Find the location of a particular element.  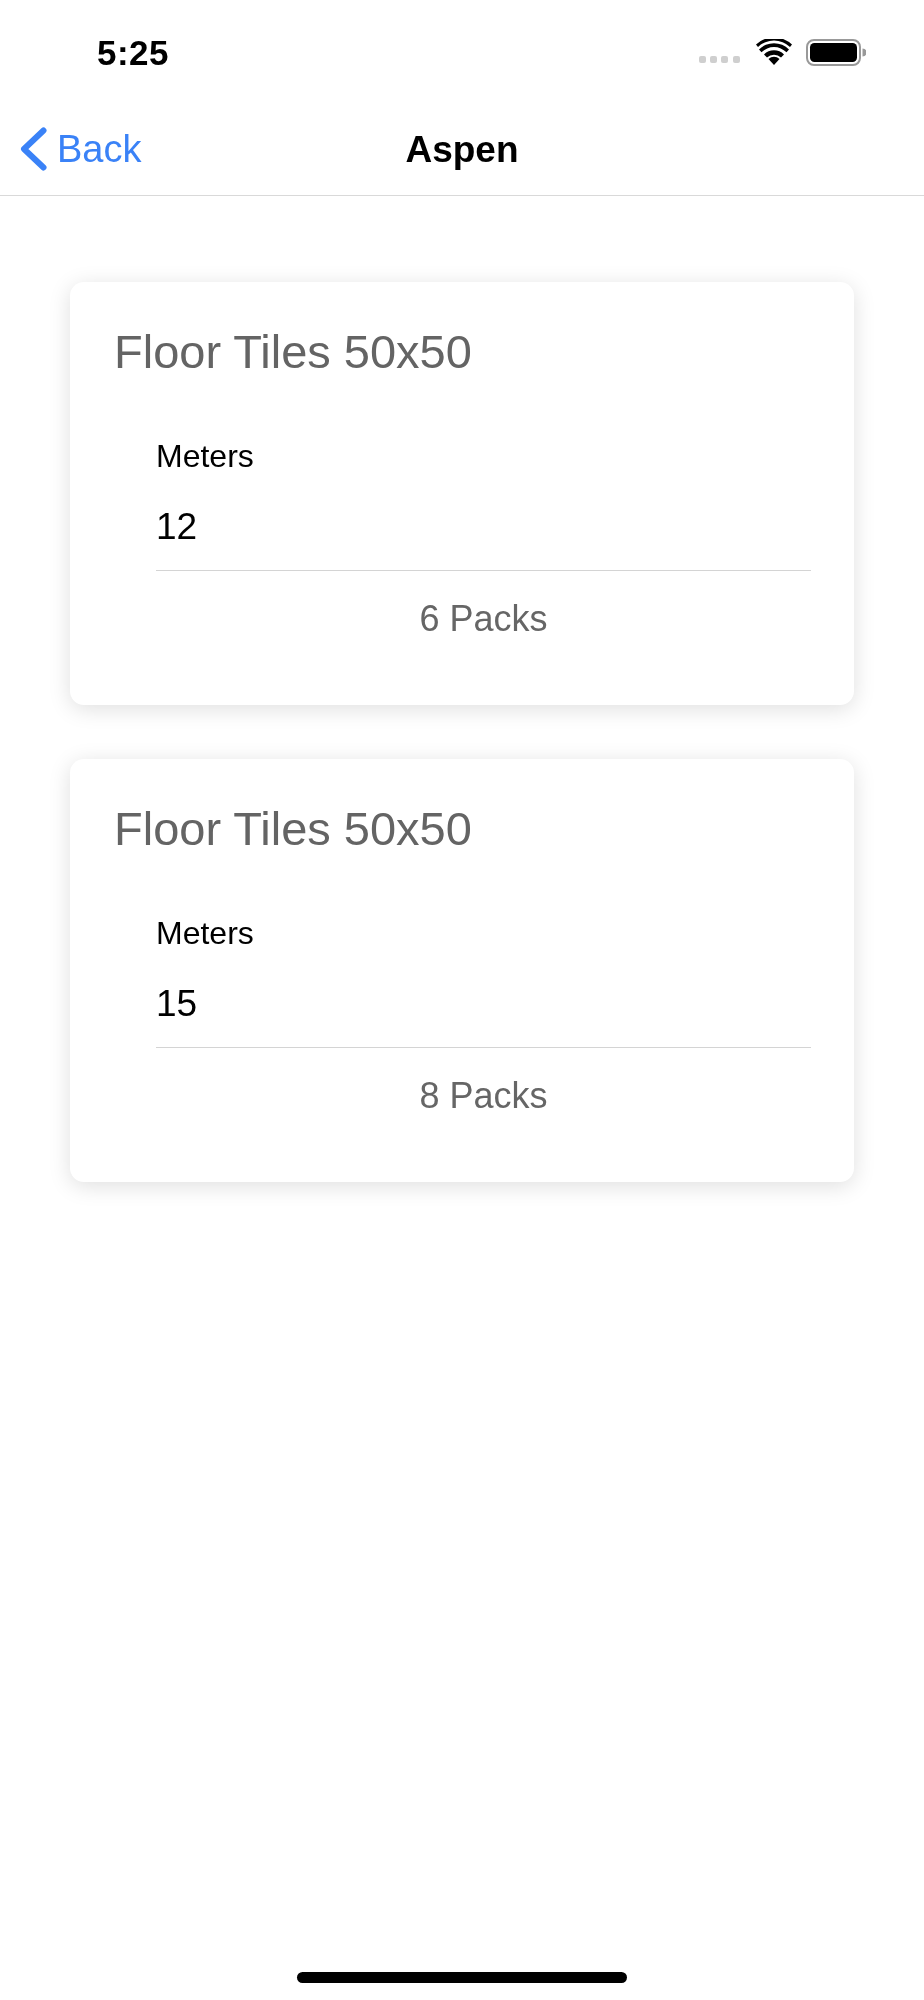

signal-icon is located at coordinates (719, 59).